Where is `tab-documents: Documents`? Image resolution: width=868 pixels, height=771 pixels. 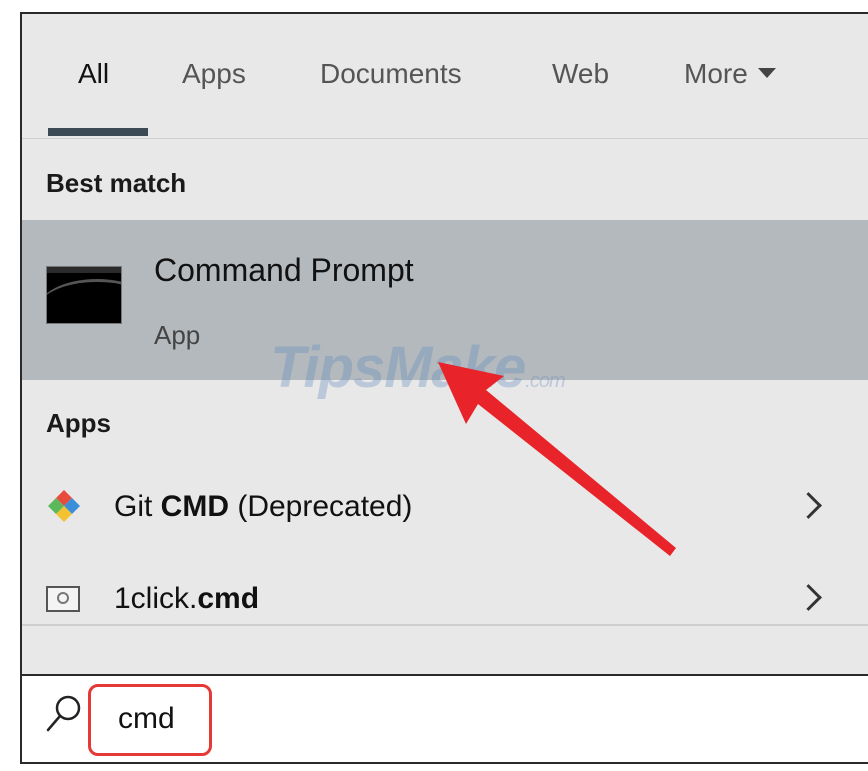 tab-documents: Documents is located at coordinates (391, 74).